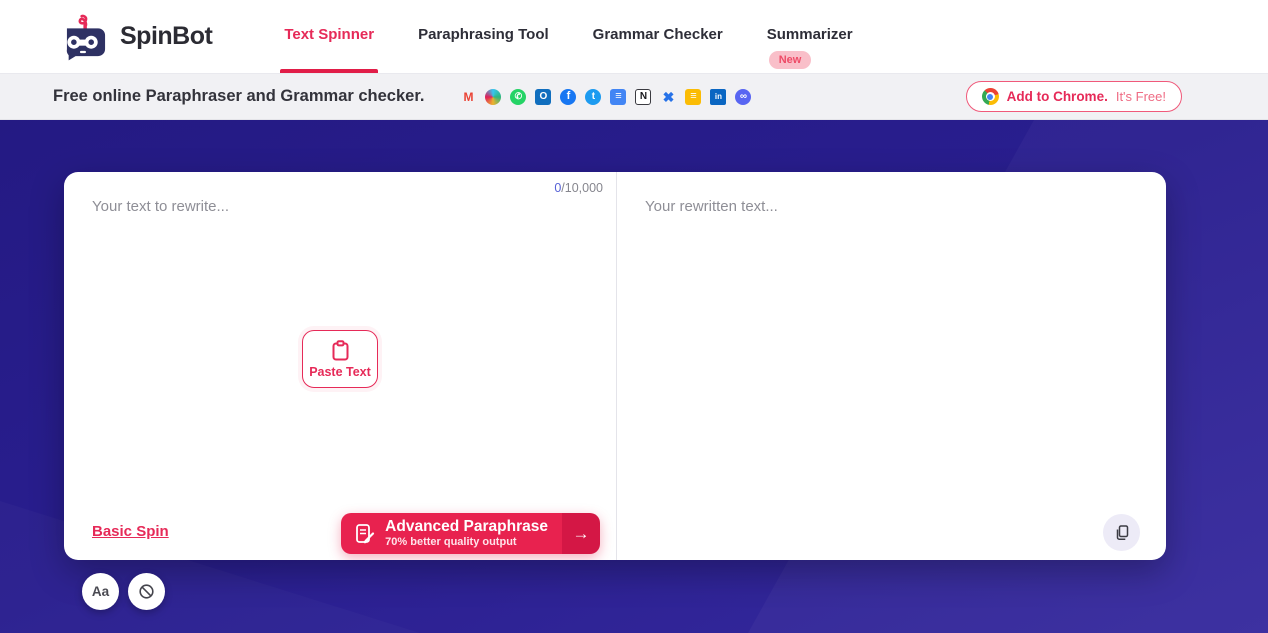 This screenshot has height=633, width=1268. I want to click on tab-paraphrasing-tool: Paraphrasing Tool, so click(483, 36).